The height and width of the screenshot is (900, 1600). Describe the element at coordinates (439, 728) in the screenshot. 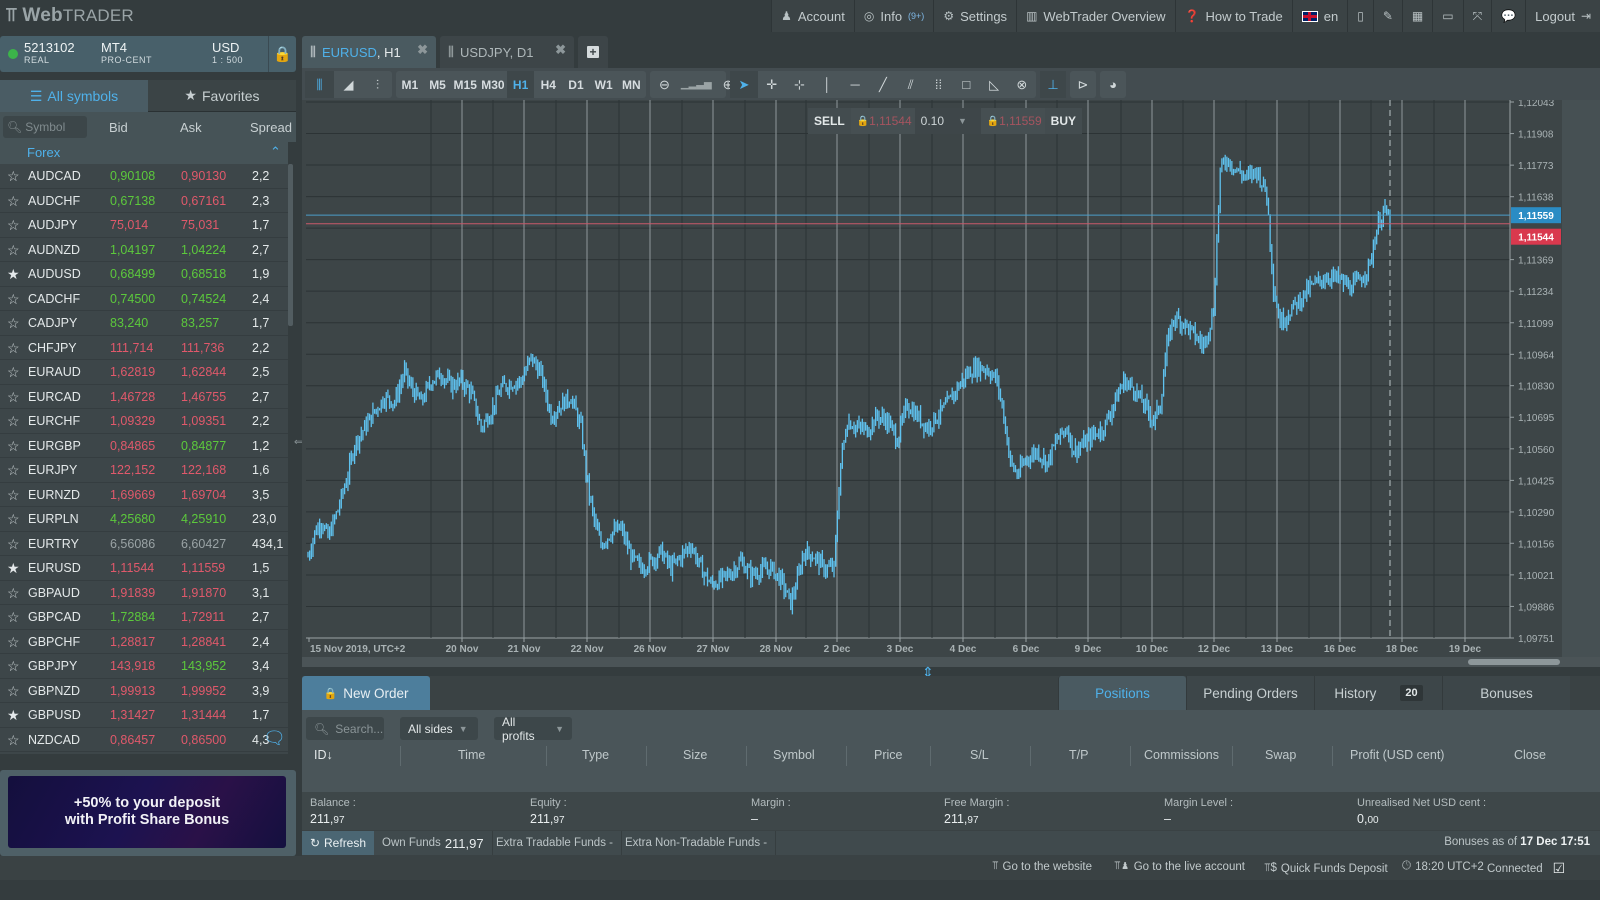

I see `sides-filter-select: All sides ▼` at that location.